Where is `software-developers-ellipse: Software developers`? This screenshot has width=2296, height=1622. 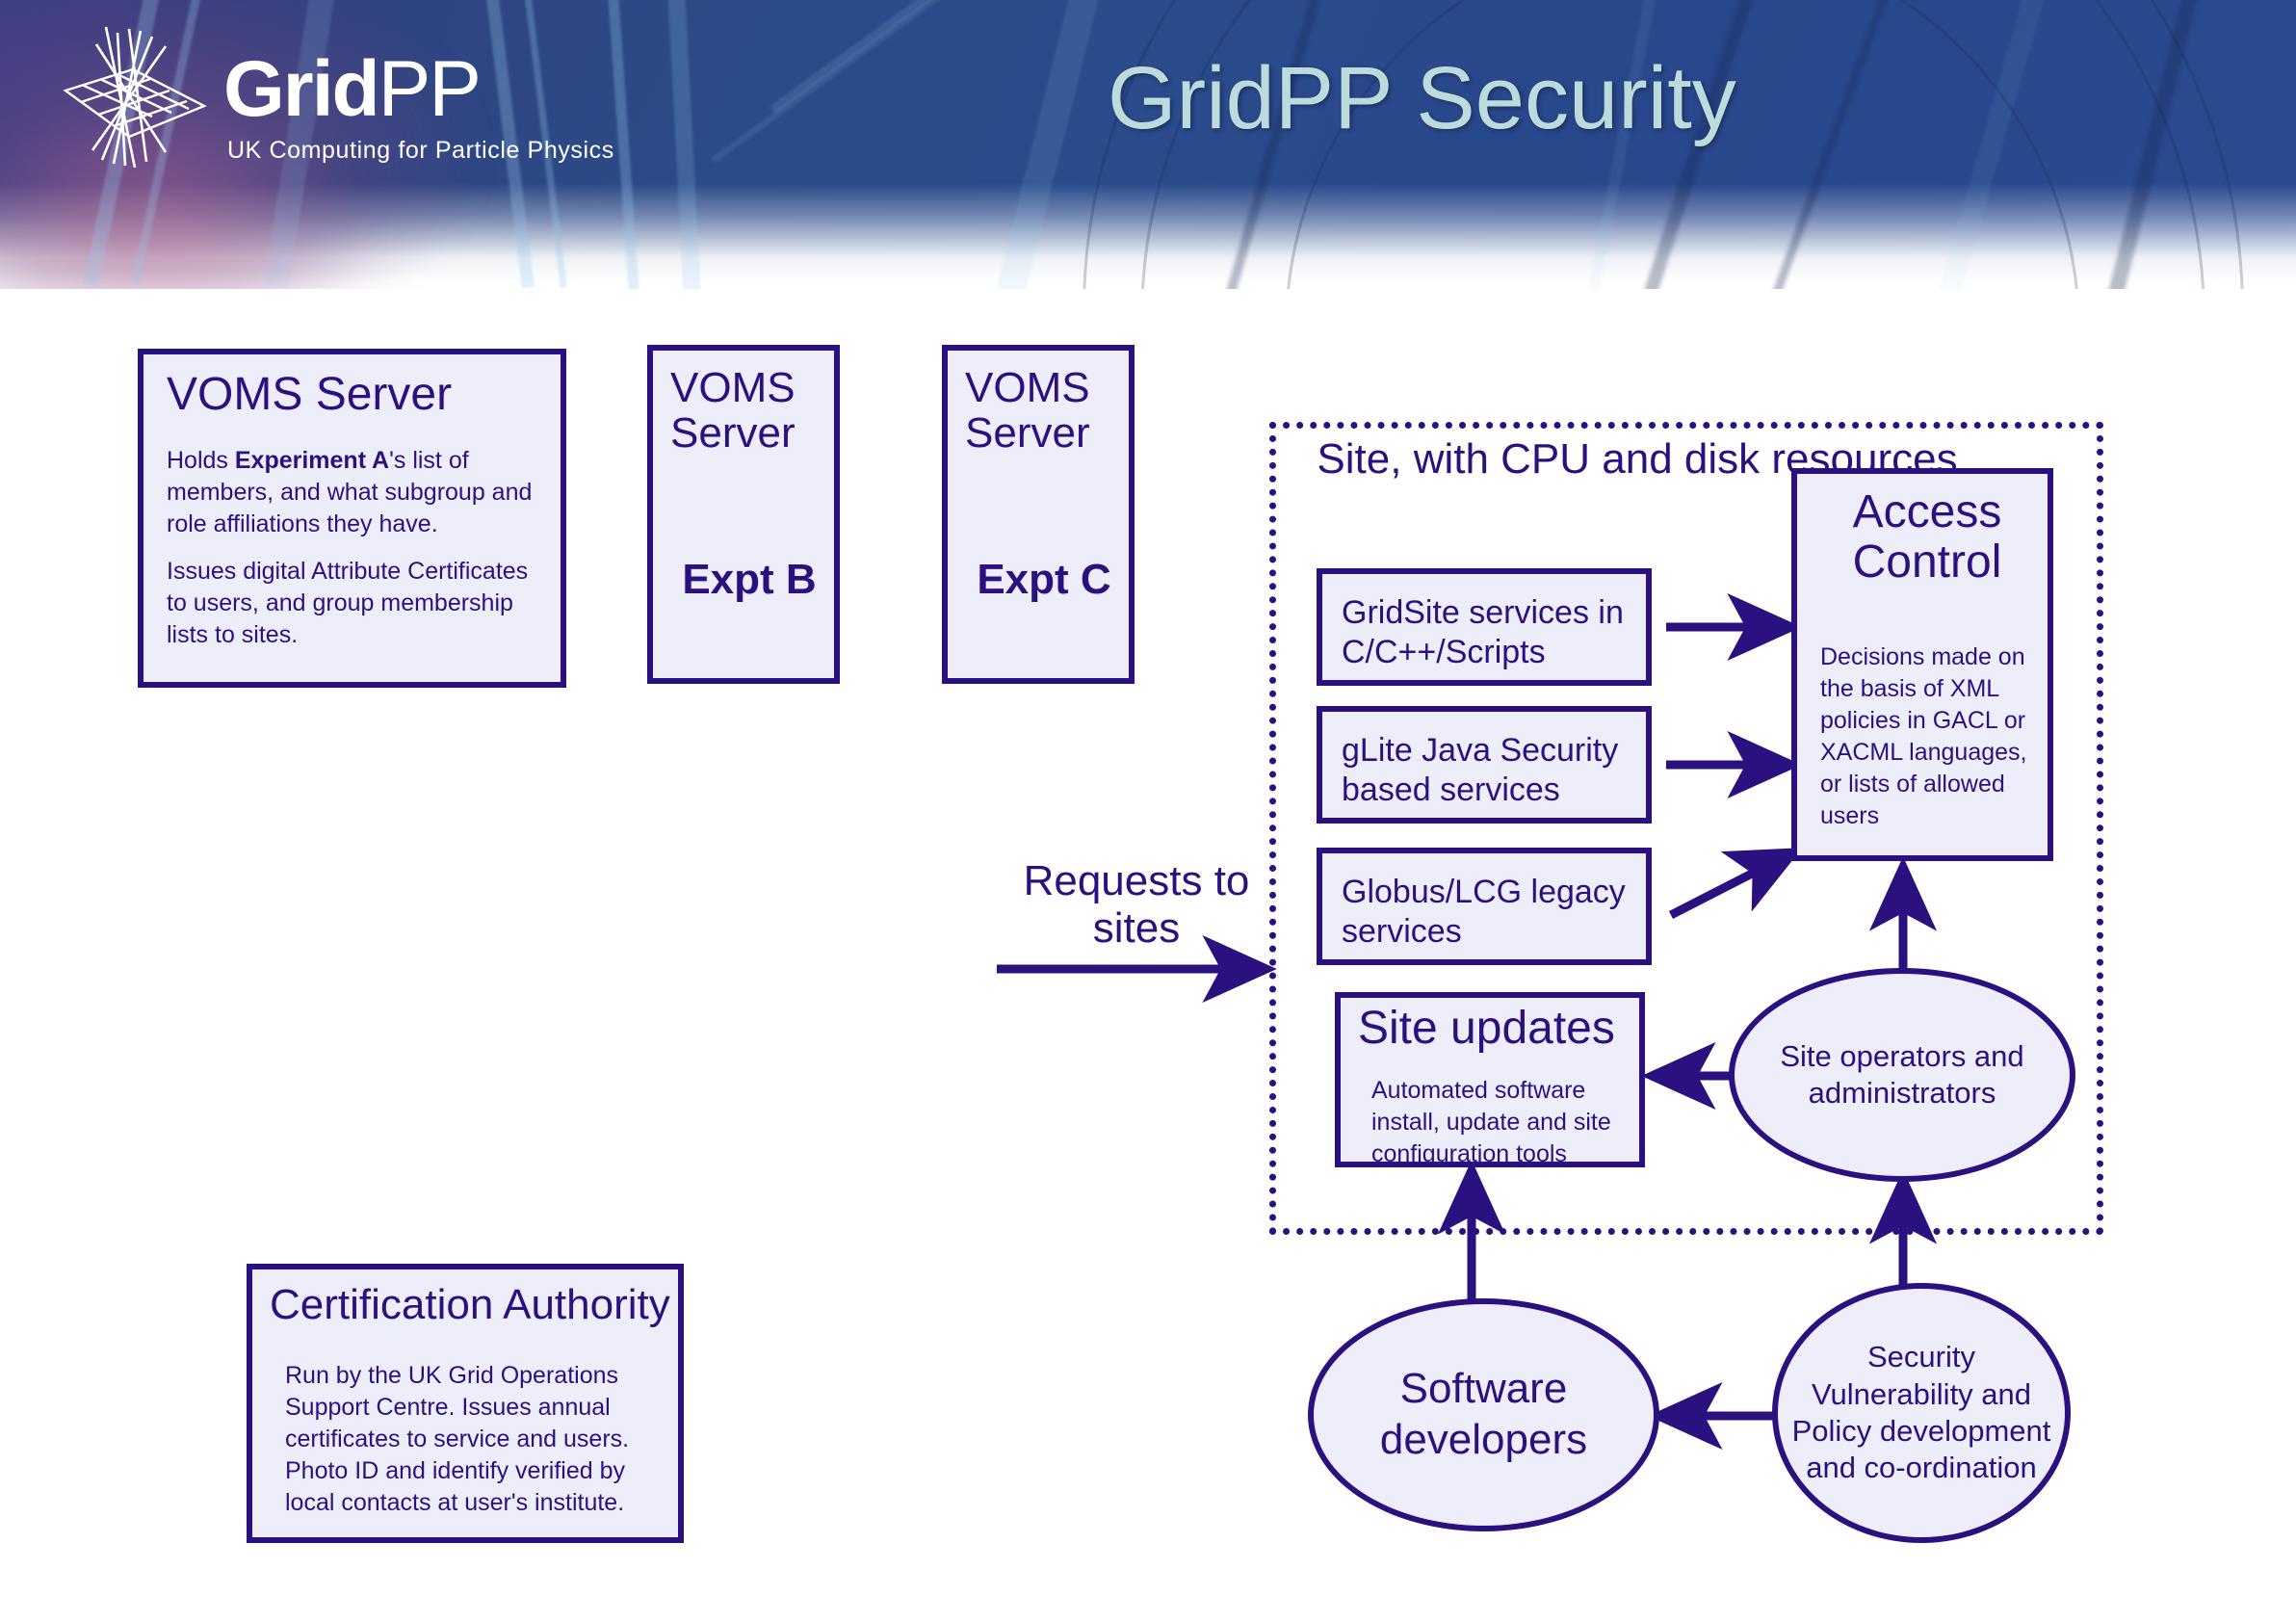
software-developers-ellipse: Software developers is located at coordinates (1483, 1414).